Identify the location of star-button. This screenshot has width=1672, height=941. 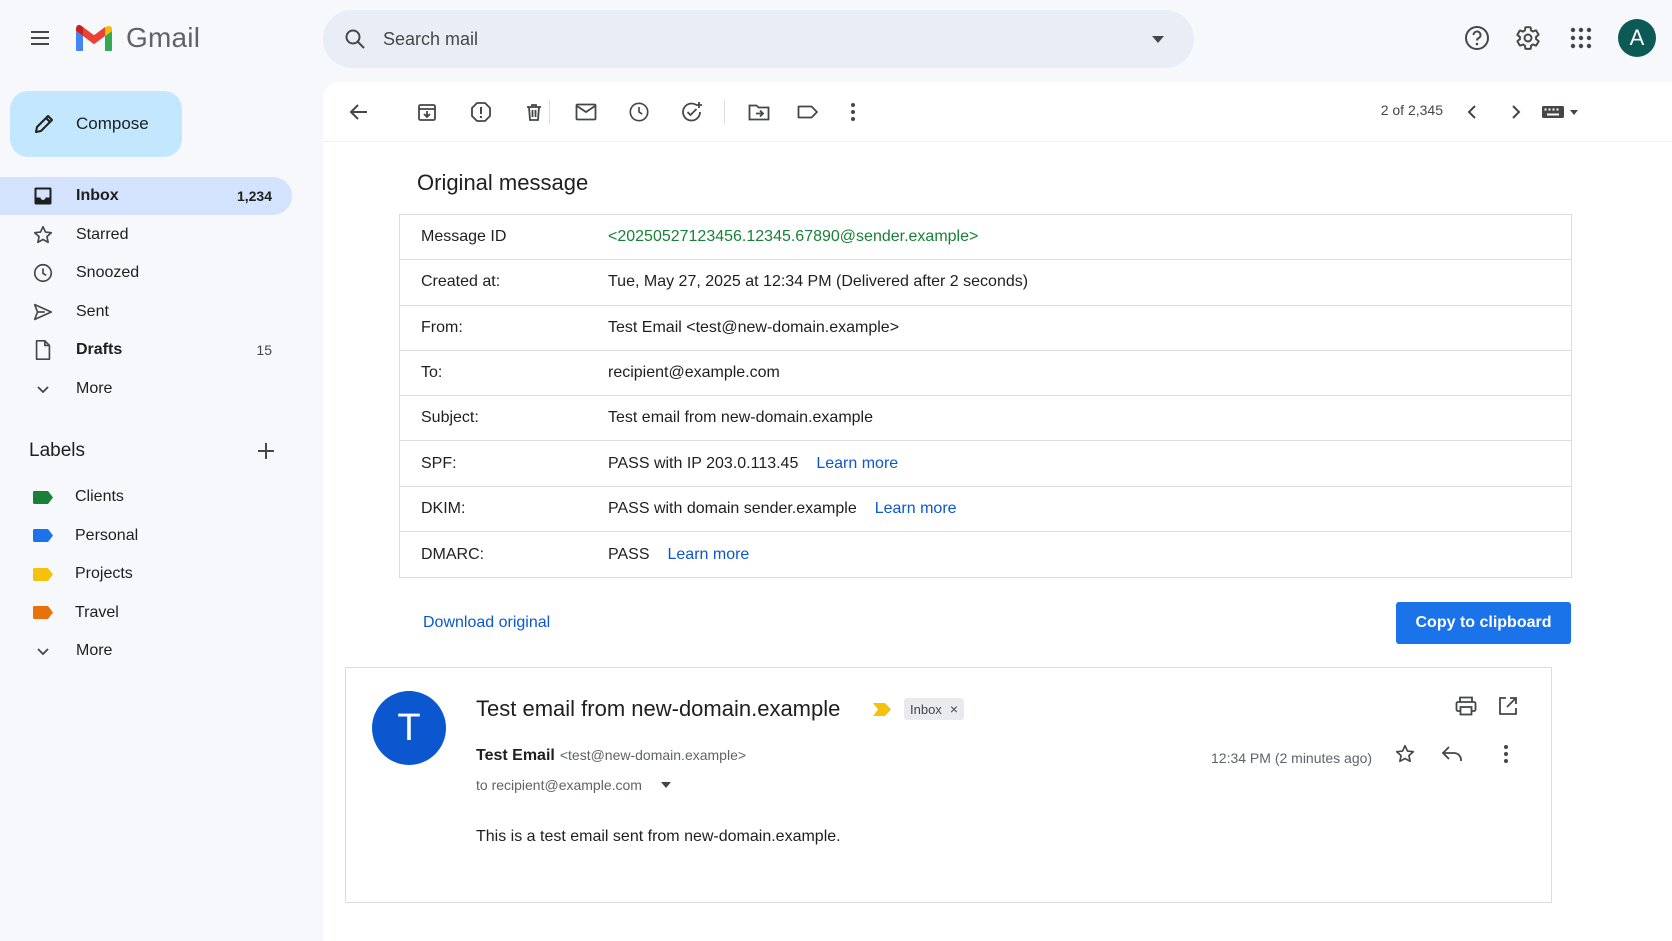
(1405, 754).